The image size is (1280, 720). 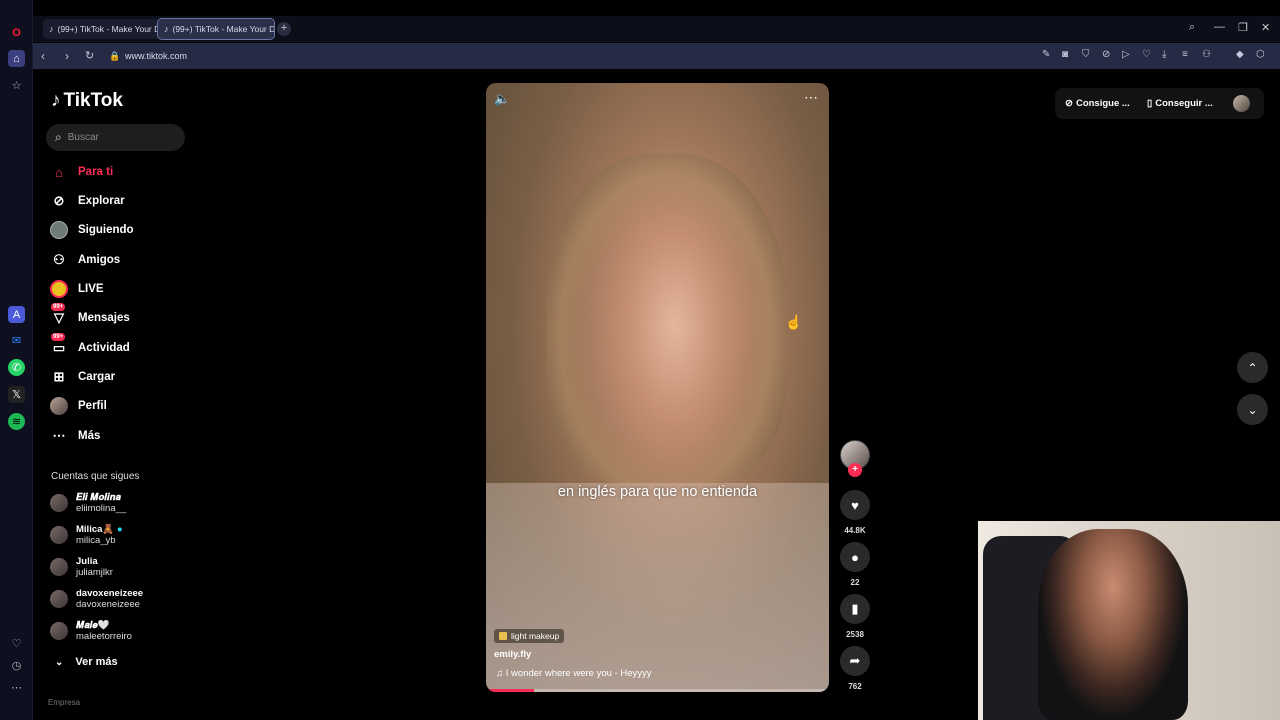 I want to click on share-button: ➦, so click(x=855, y=661).